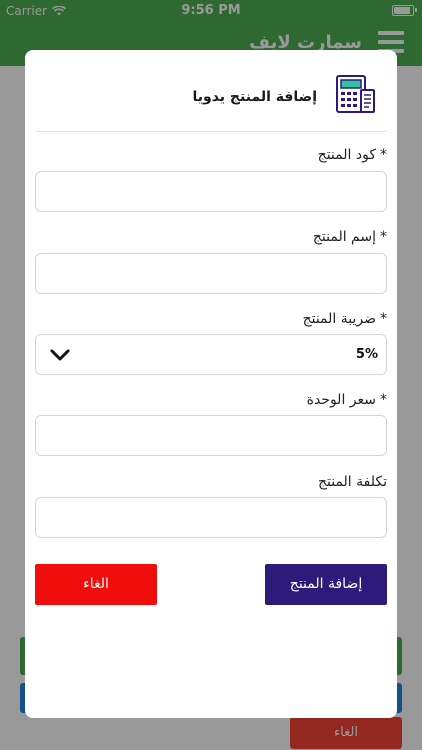  Describe the element at coordinates (254, 97) in the screenshot. I see `dialog-title: إضافة المنتج يدويا` at that location.